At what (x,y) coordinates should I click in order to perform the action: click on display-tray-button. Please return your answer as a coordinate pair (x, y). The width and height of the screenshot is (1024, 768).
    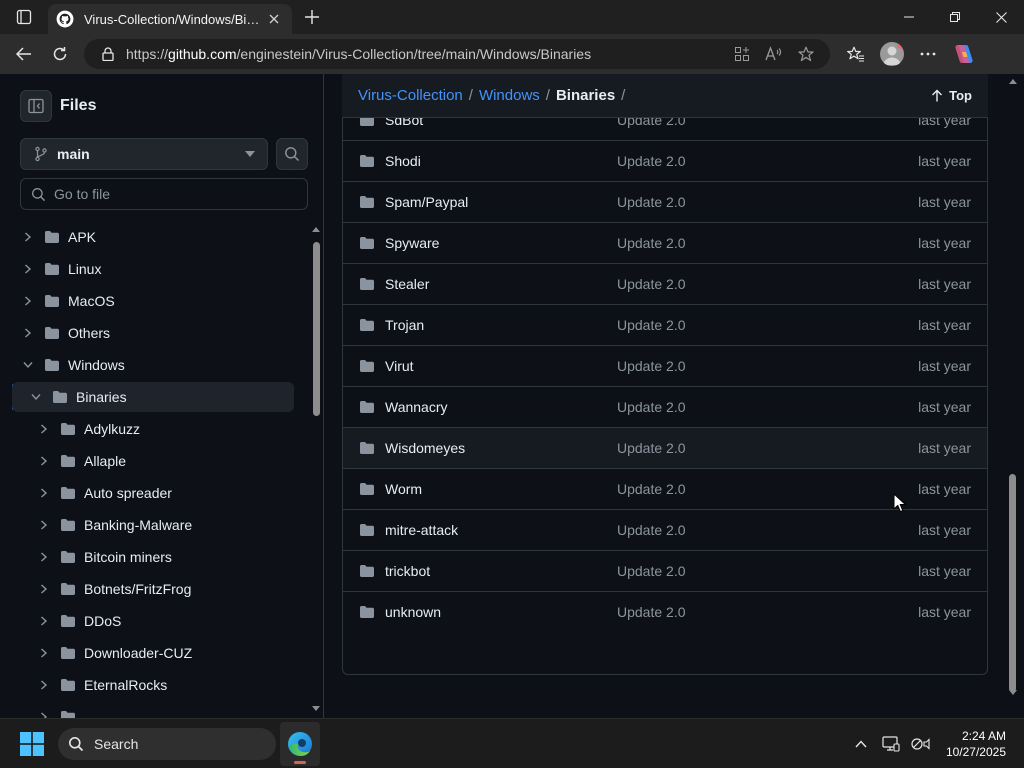
    Looking at the image, I should click on (891, 744).